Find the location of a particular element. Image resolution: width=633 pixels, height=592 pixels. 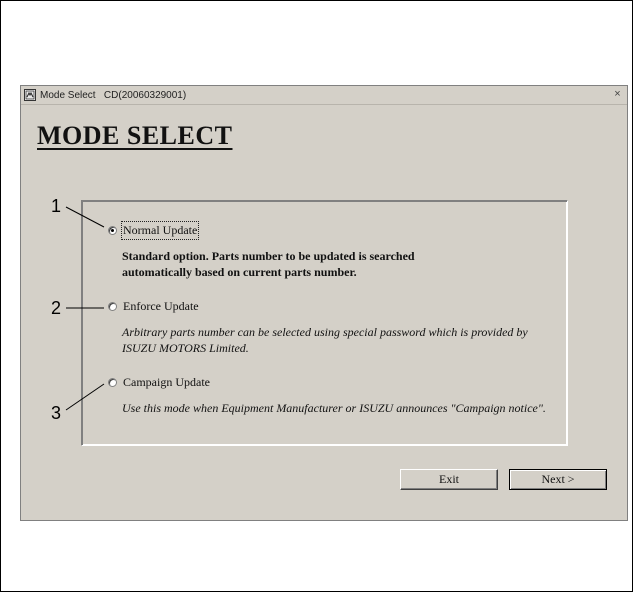

exit-button: Exit is located at coordinates (449, 479).